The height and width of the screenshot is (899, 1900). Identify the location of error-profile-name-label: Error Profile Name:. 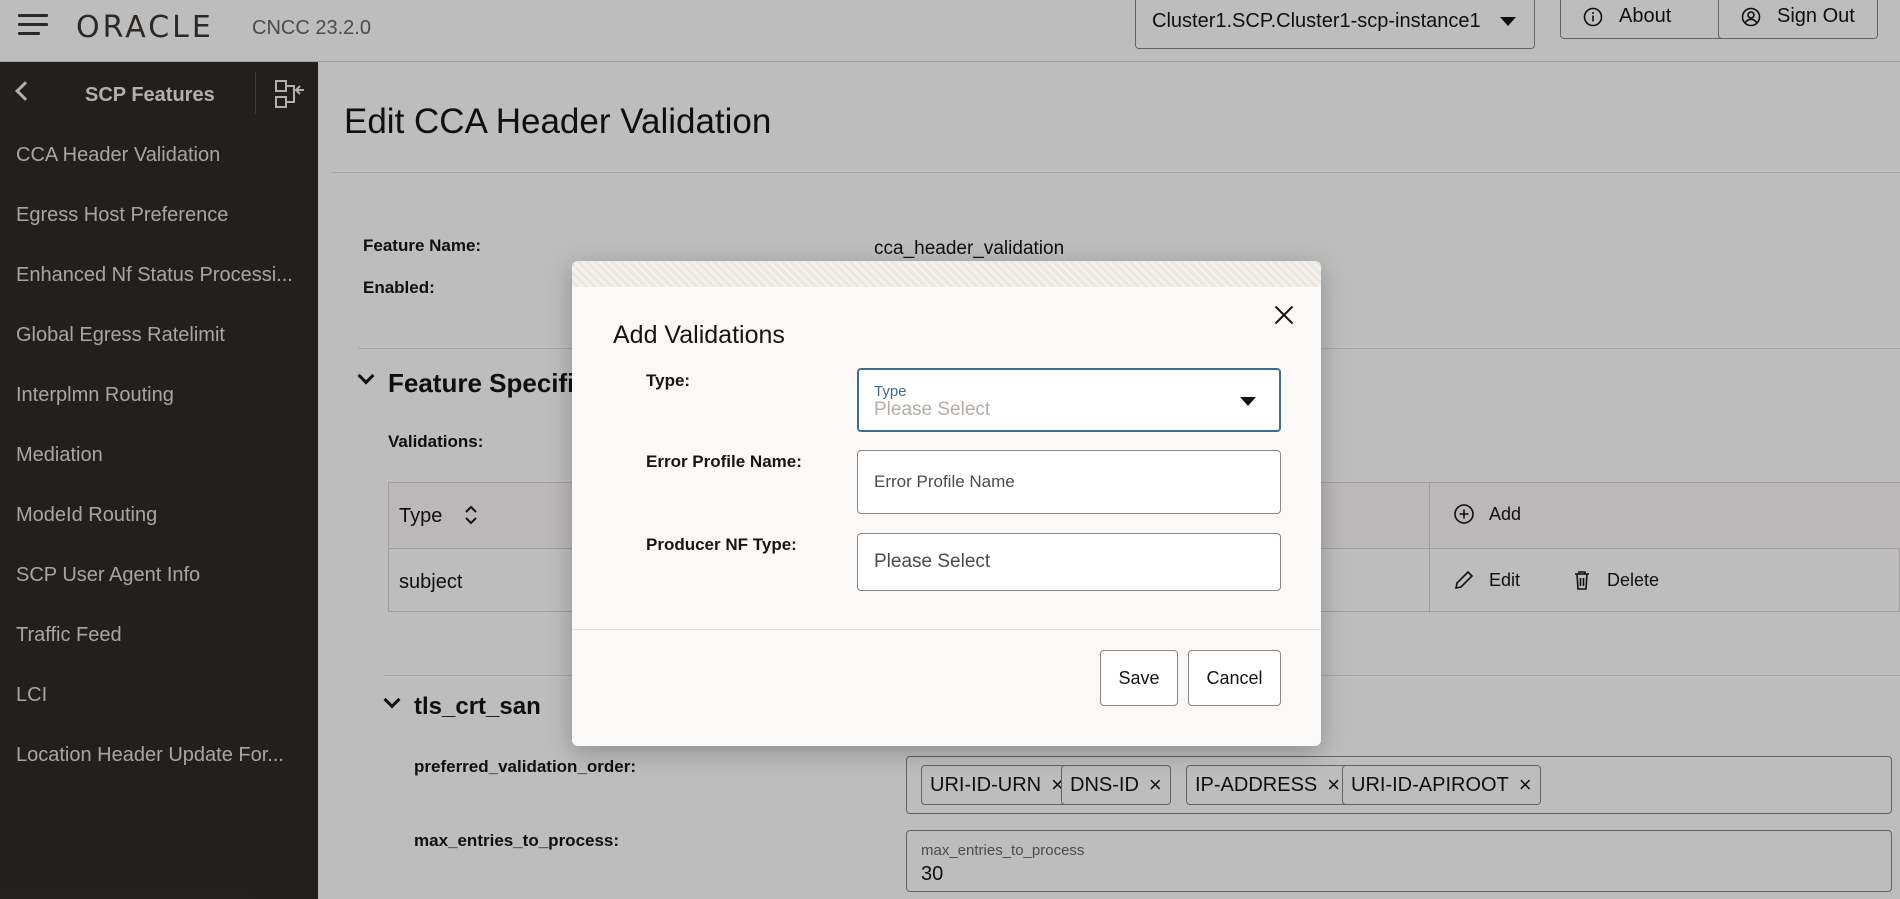
(724, 461).